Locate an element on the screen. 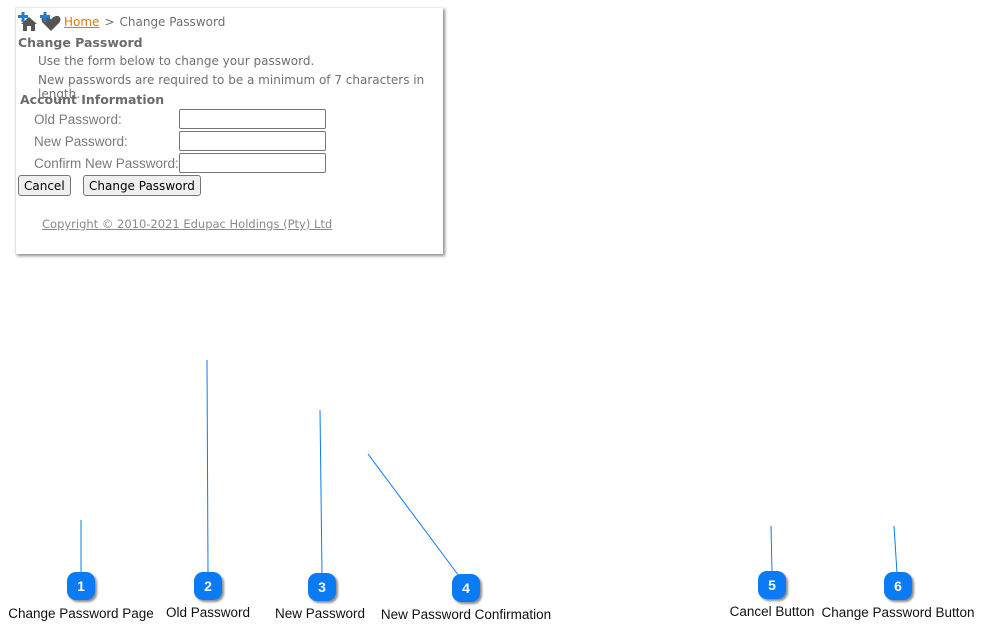  callout-label-1: Change Password Page is located at coordinates (81, 613).